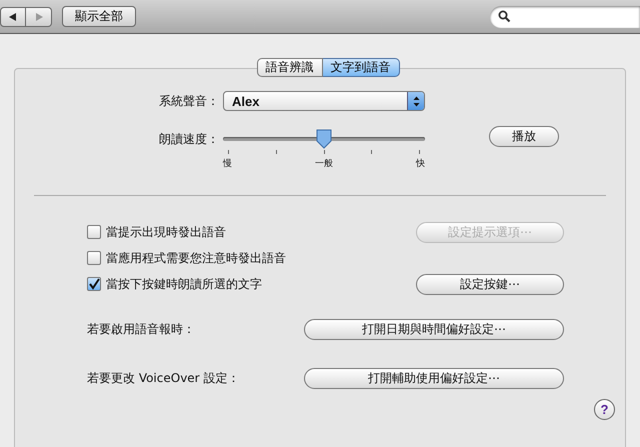  Describe the element at coordinates (324, 101) in the screenshot. I see `voice-popup: Alex` at that location.